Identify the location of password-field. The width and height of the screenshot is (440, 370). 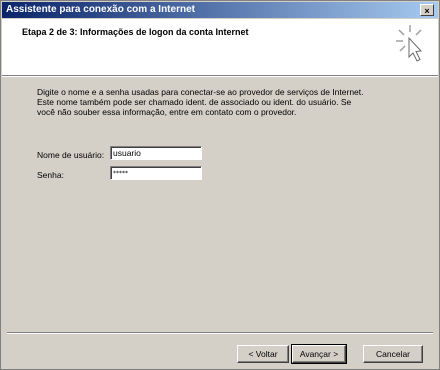
(156, 173).